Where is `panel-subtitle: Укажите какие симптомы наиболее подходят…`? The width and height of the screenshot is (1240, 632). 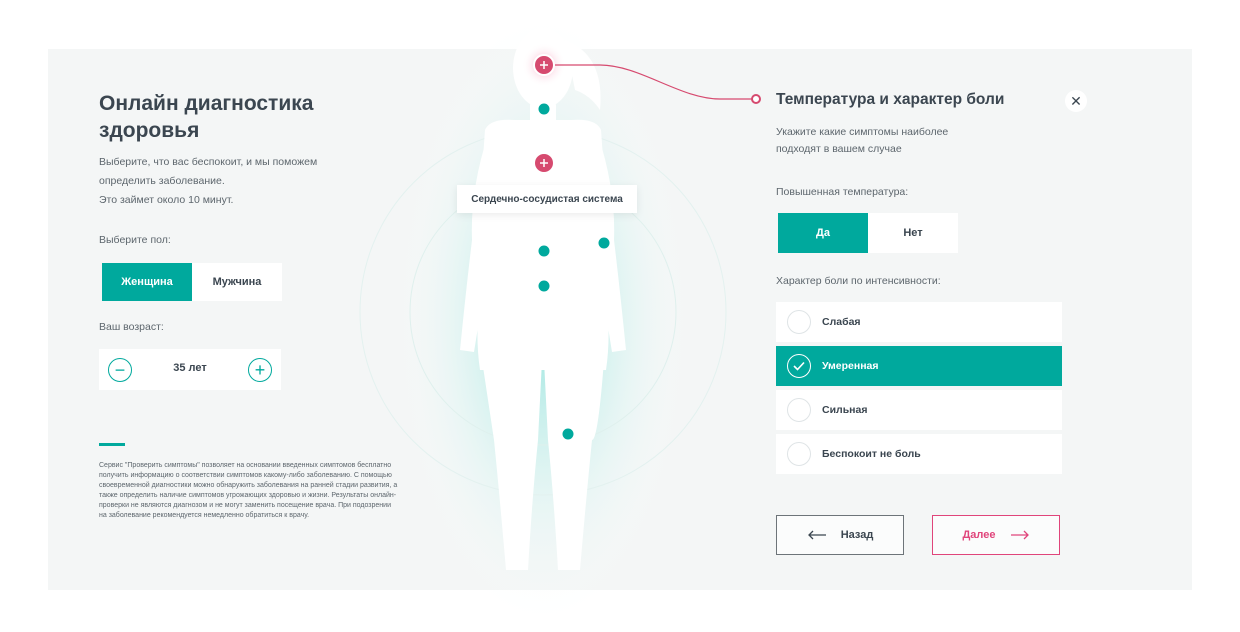 panel-subtitle: Укажите какие симптомы наиболее подходят… is located at coordinates (886, 141).